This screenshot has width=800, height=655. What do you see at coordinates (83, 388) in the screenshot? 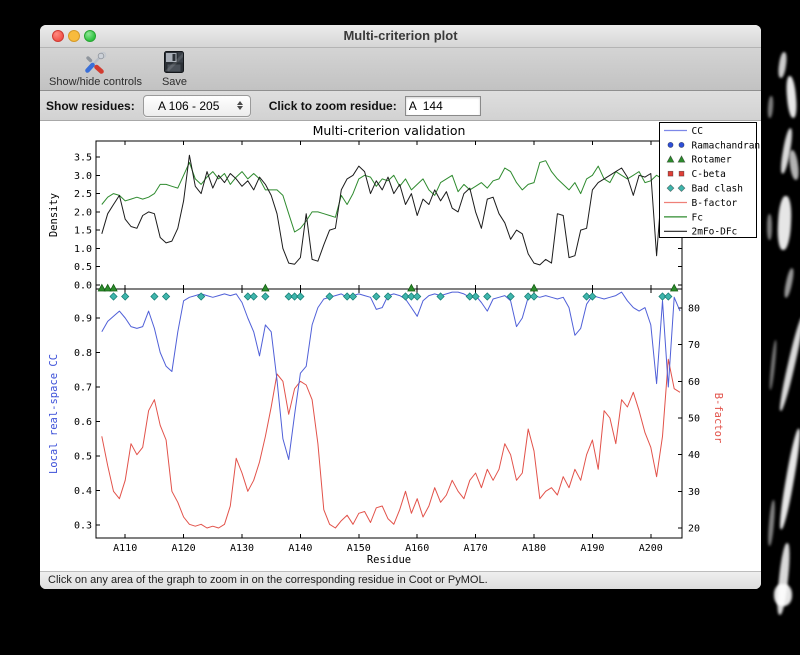
I see `svg-text: 0.7` at bounding box center [83, 388].